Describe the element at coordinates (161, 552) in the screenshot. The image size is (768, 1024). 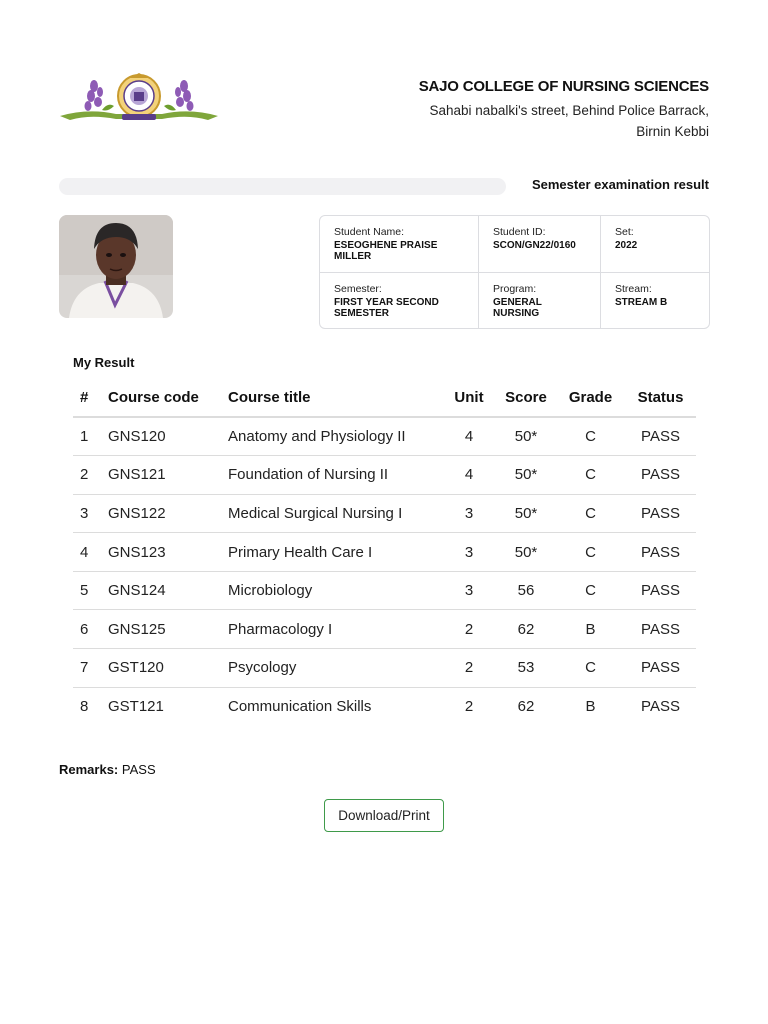
I see `course-code-cell: GNS123` at that location.